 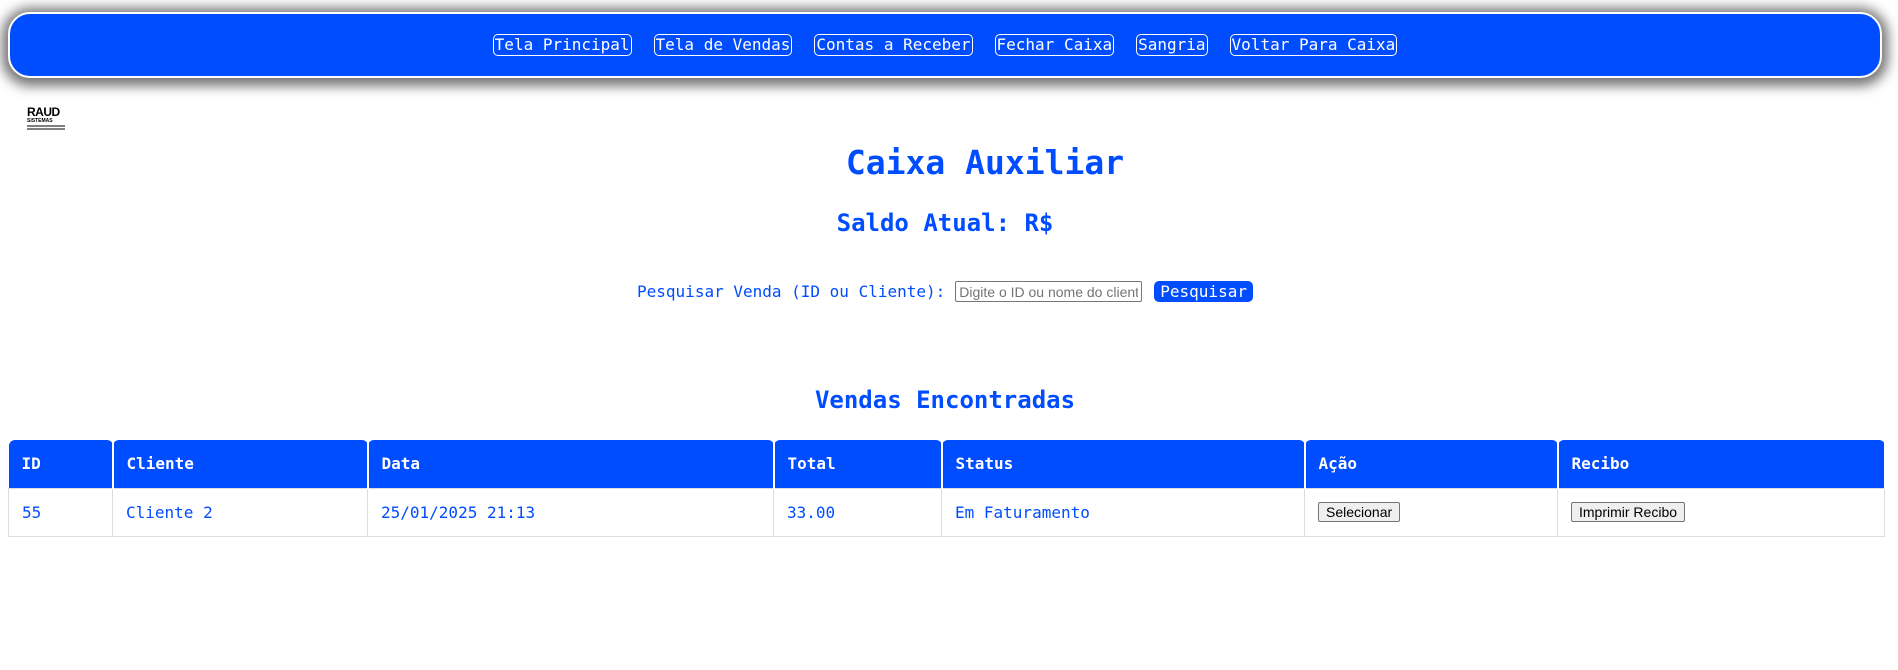 What do you see at coordinates (857, 512) in the screenshot?
I see `cell-total: 33.00` at bounding box center [857, 512].